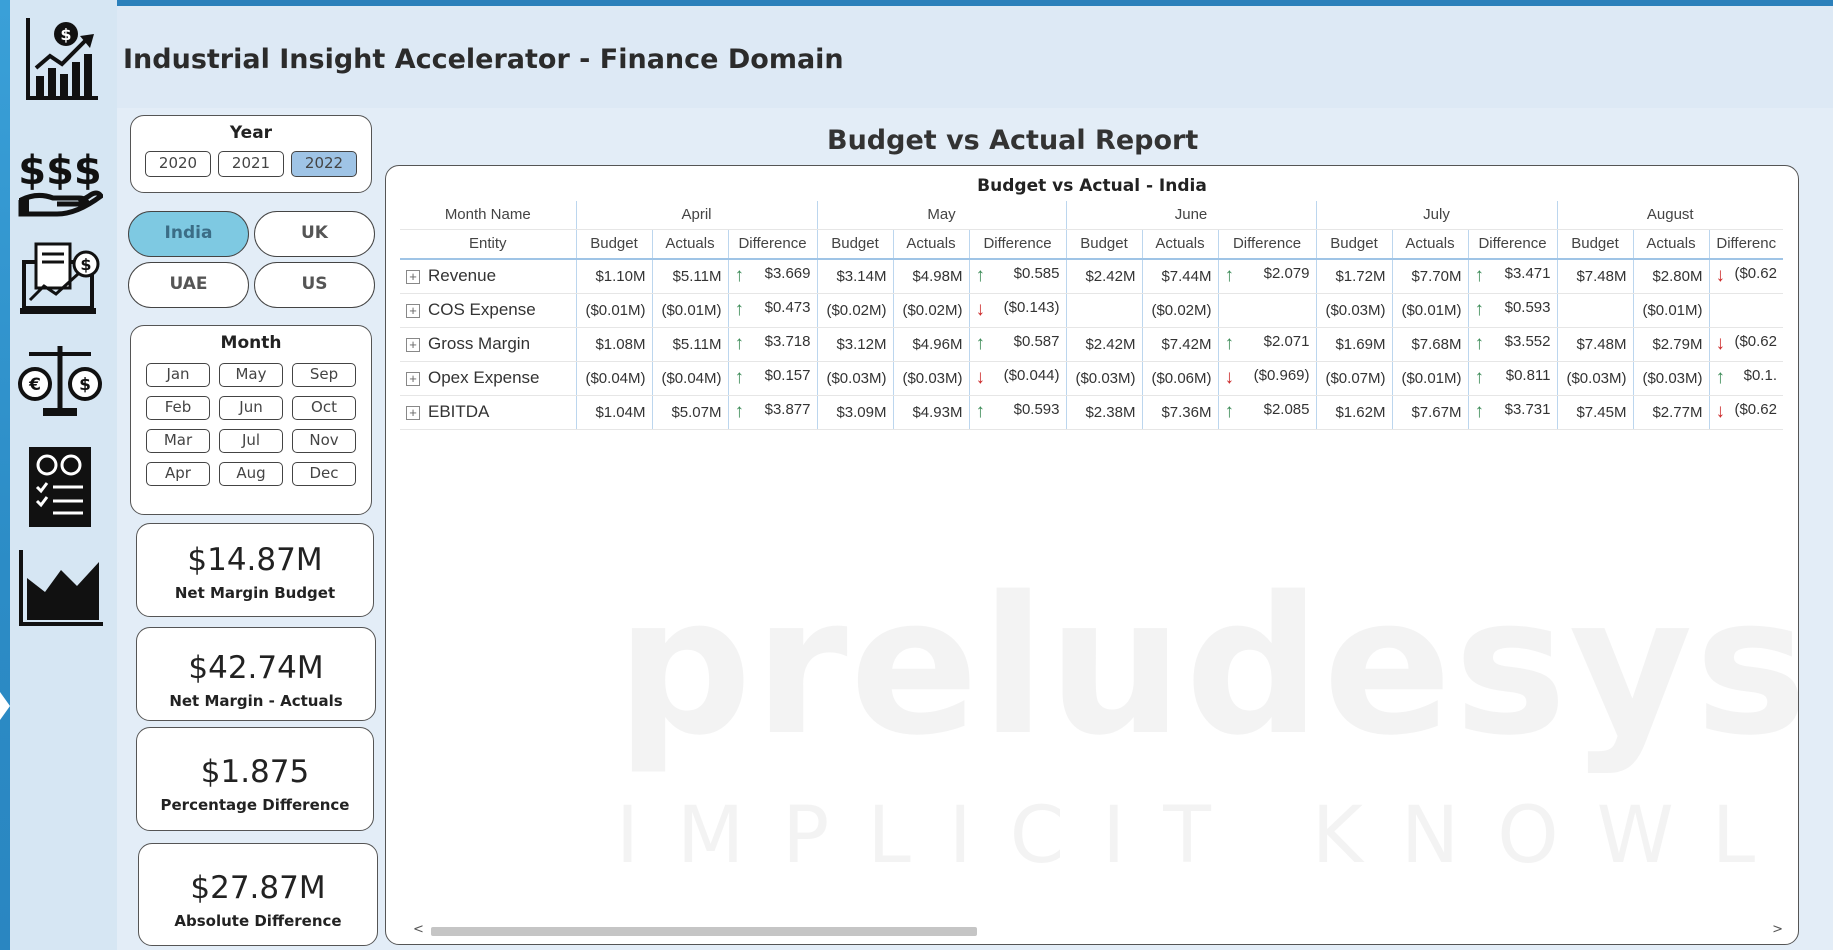 The width and height of the screenshot is (1833, 950). Describe the element at coordinates (178, 474) in the screenshot. I see `month-chip-apr: Apr` at that location.